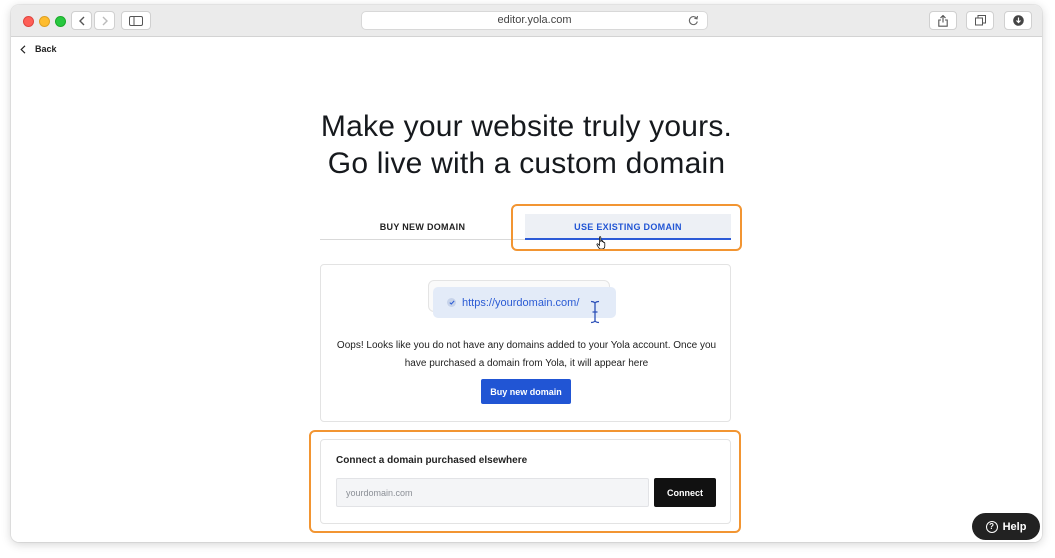 The height and width of the screenshot is (558, 1055). Describe the element at coordinates (28, 21) in the screenshot. I see `close-window-button` at that location.